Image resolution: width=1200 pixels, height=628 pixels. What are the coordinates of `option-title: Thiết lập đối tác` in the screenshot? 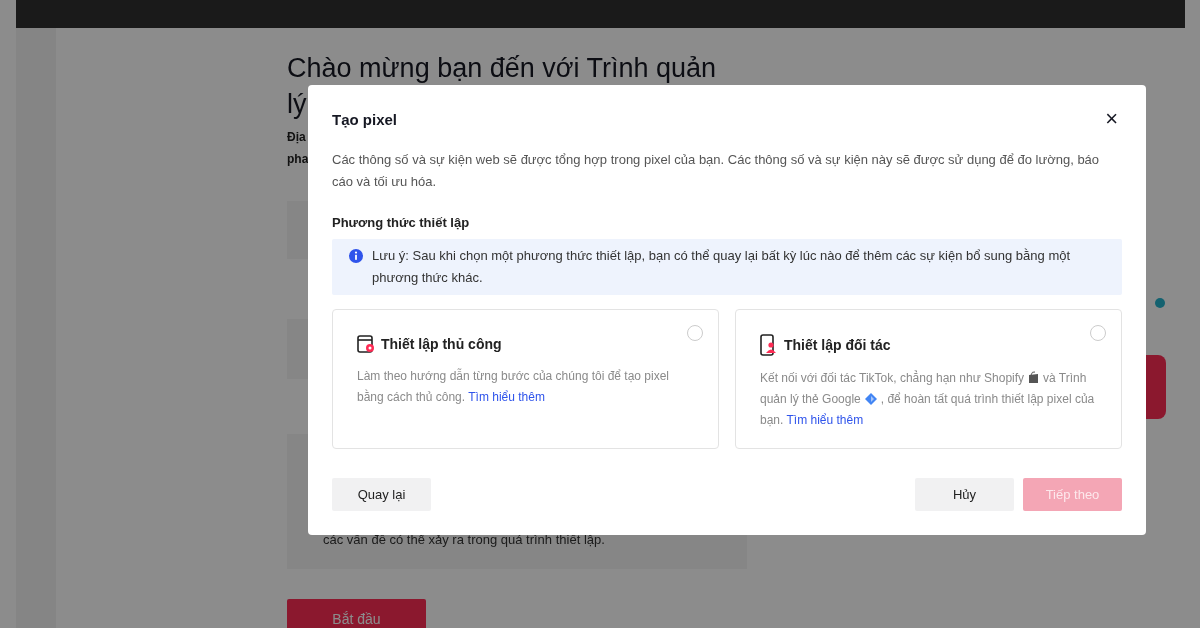 It's located at (837, 345).